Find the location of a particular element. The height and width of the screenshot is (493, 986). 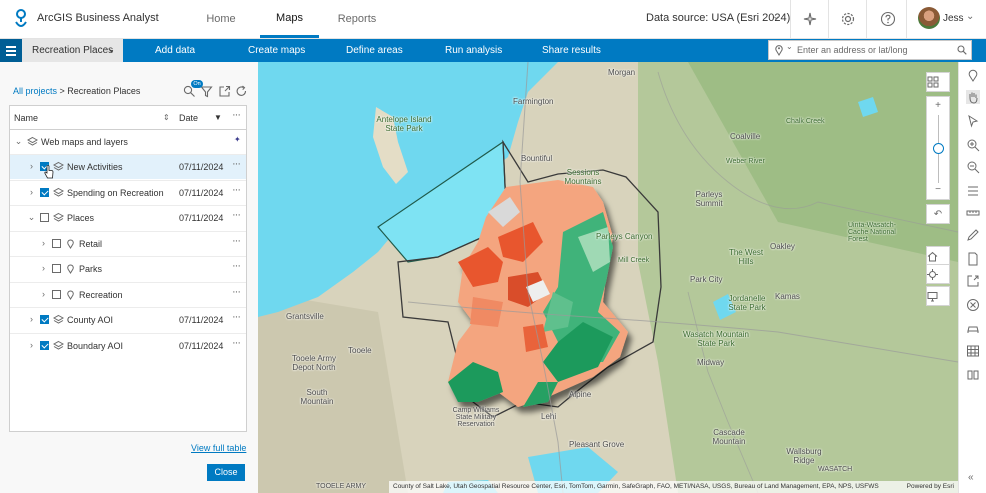

layer-row: › Parks ··· is located at coordinates (128, 268).